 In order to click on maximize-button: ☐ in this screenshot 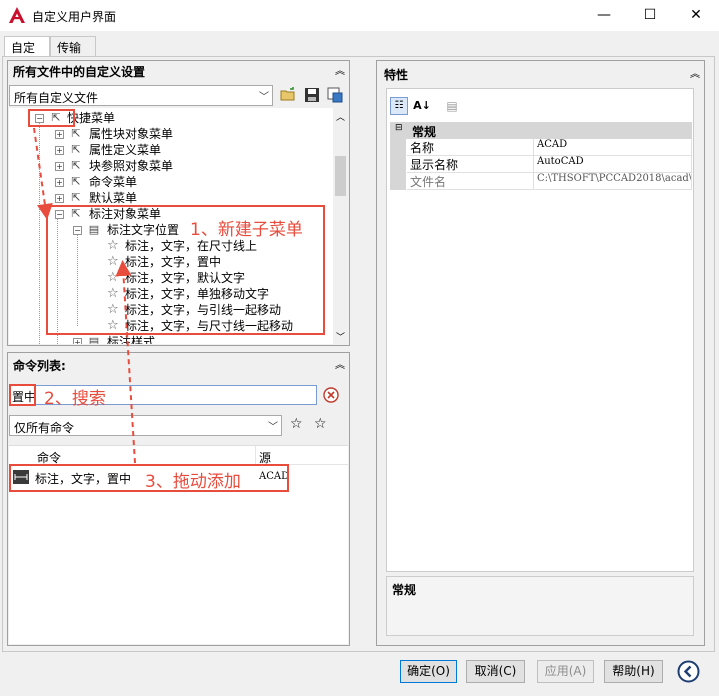, I will do `click(650, 15)`.